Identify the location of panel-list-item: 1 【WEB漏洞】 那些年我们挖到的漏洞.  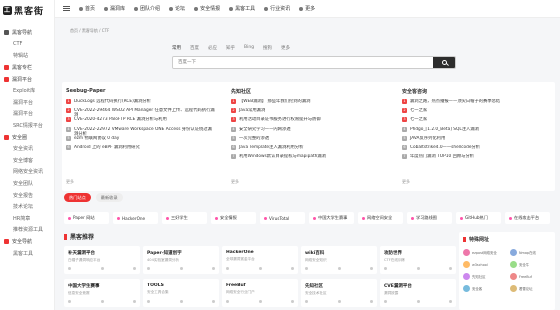
(306, 103).